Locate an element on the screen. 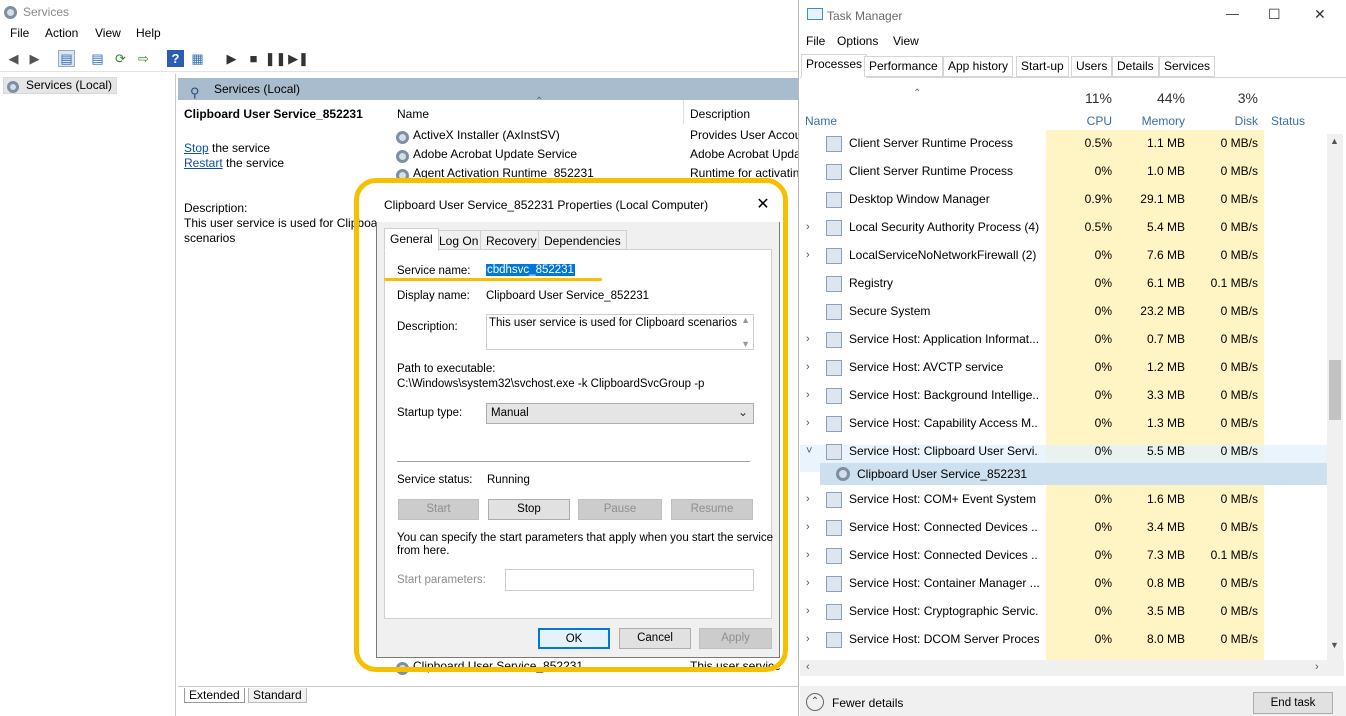 The height and width of the screenshot is (716, 1346). cpu-percent: 11% is located at coordinates (1081, 98).